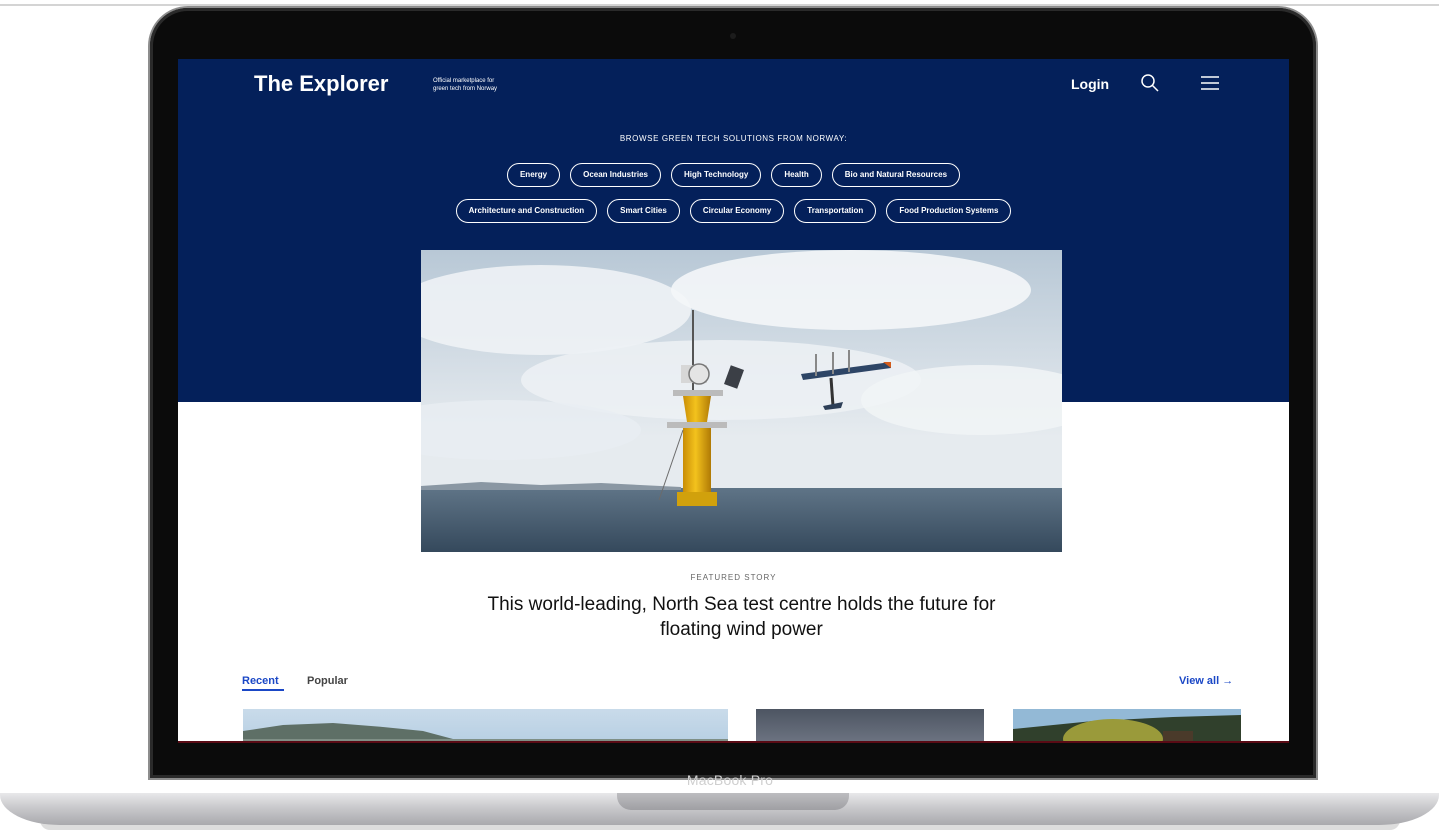  Describe the element at coordinates (643, 211) in the screenshot. I see `tag-smart-cities: Smart Cities` at that location.